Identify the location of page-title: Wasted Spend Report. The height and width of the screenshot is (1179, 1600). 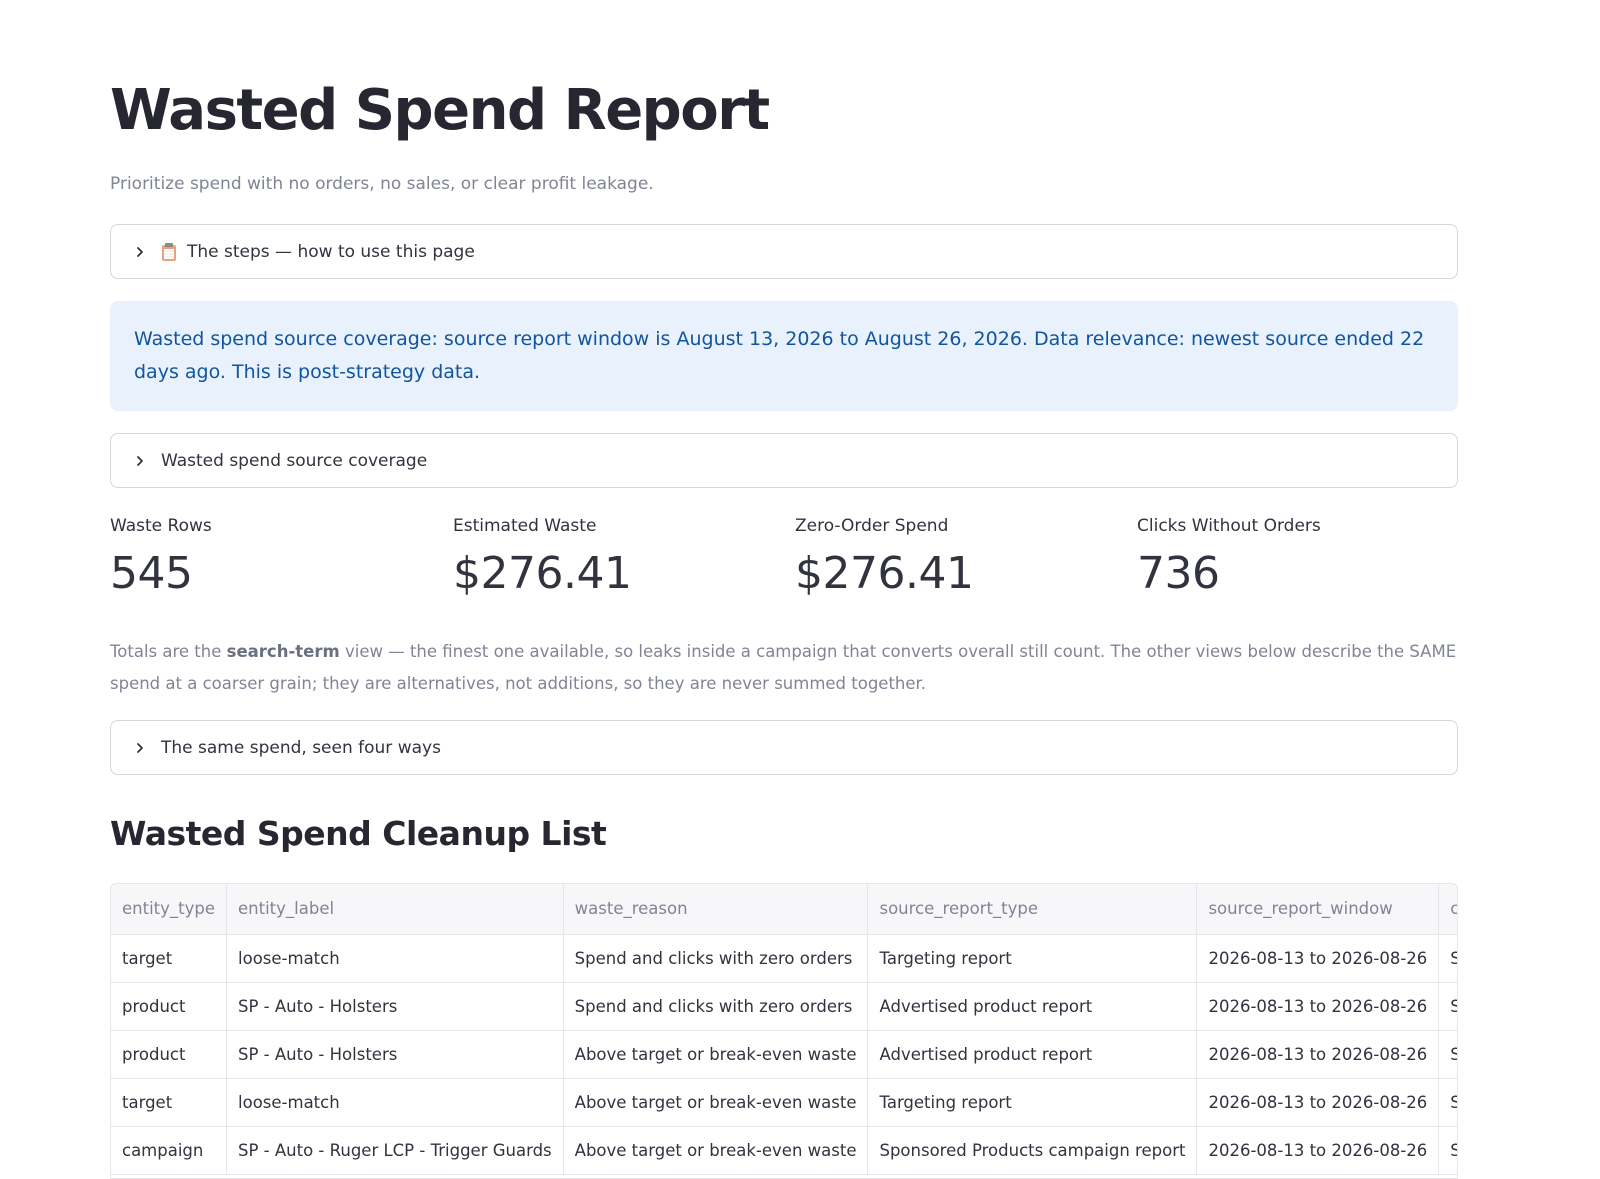
(440, 110).